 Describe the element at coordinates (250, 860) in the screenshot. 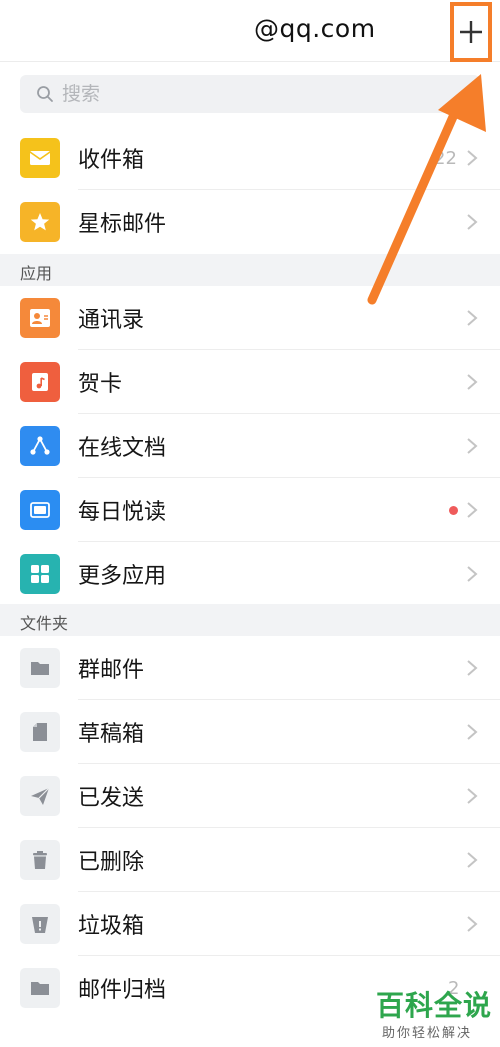

I see `folder-deleted: 已删除` at that location.